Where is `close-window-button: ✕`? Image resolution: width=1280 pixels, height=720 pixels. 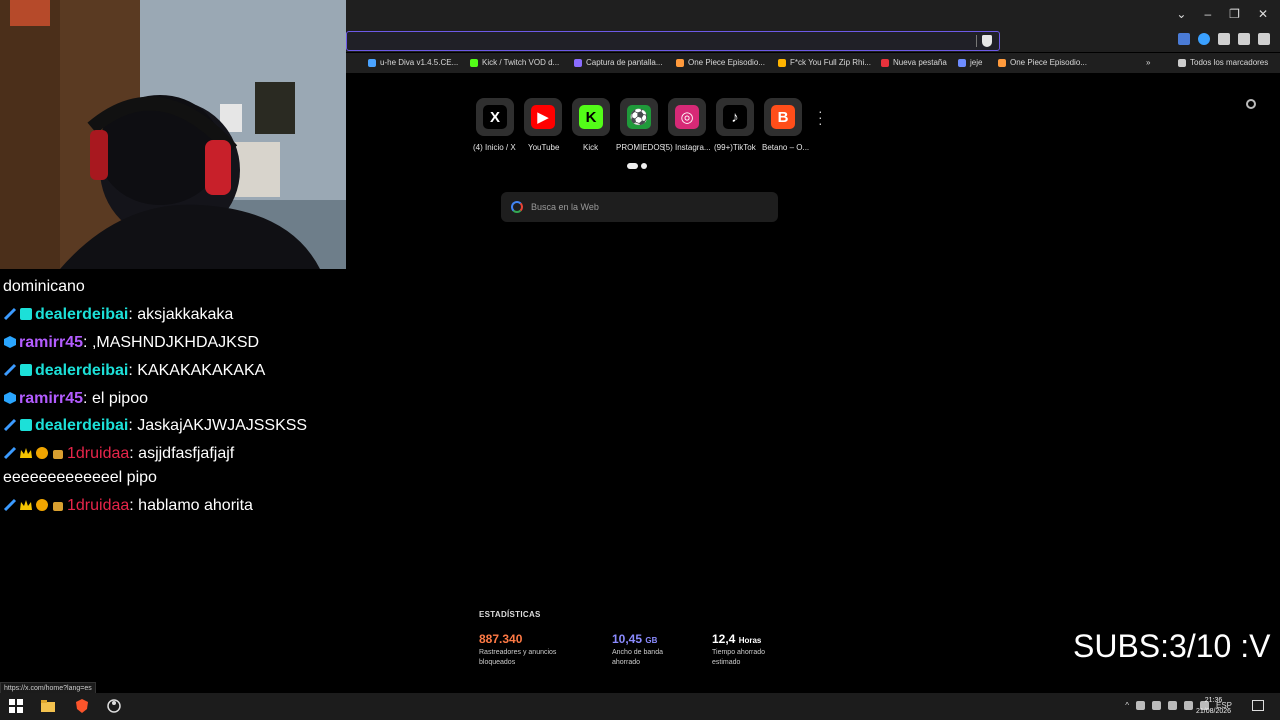
close-window-button: ✕ is located at coordinates (1263, 14).